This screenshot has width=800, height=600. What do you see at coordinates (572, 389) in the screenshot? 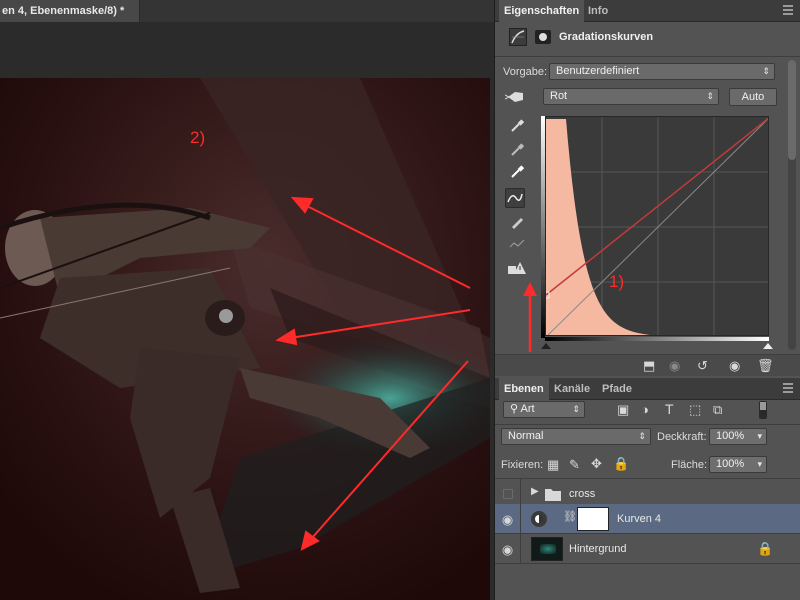
I see `tab-kanaele: Kanäle` at bounding box center [572, 389].